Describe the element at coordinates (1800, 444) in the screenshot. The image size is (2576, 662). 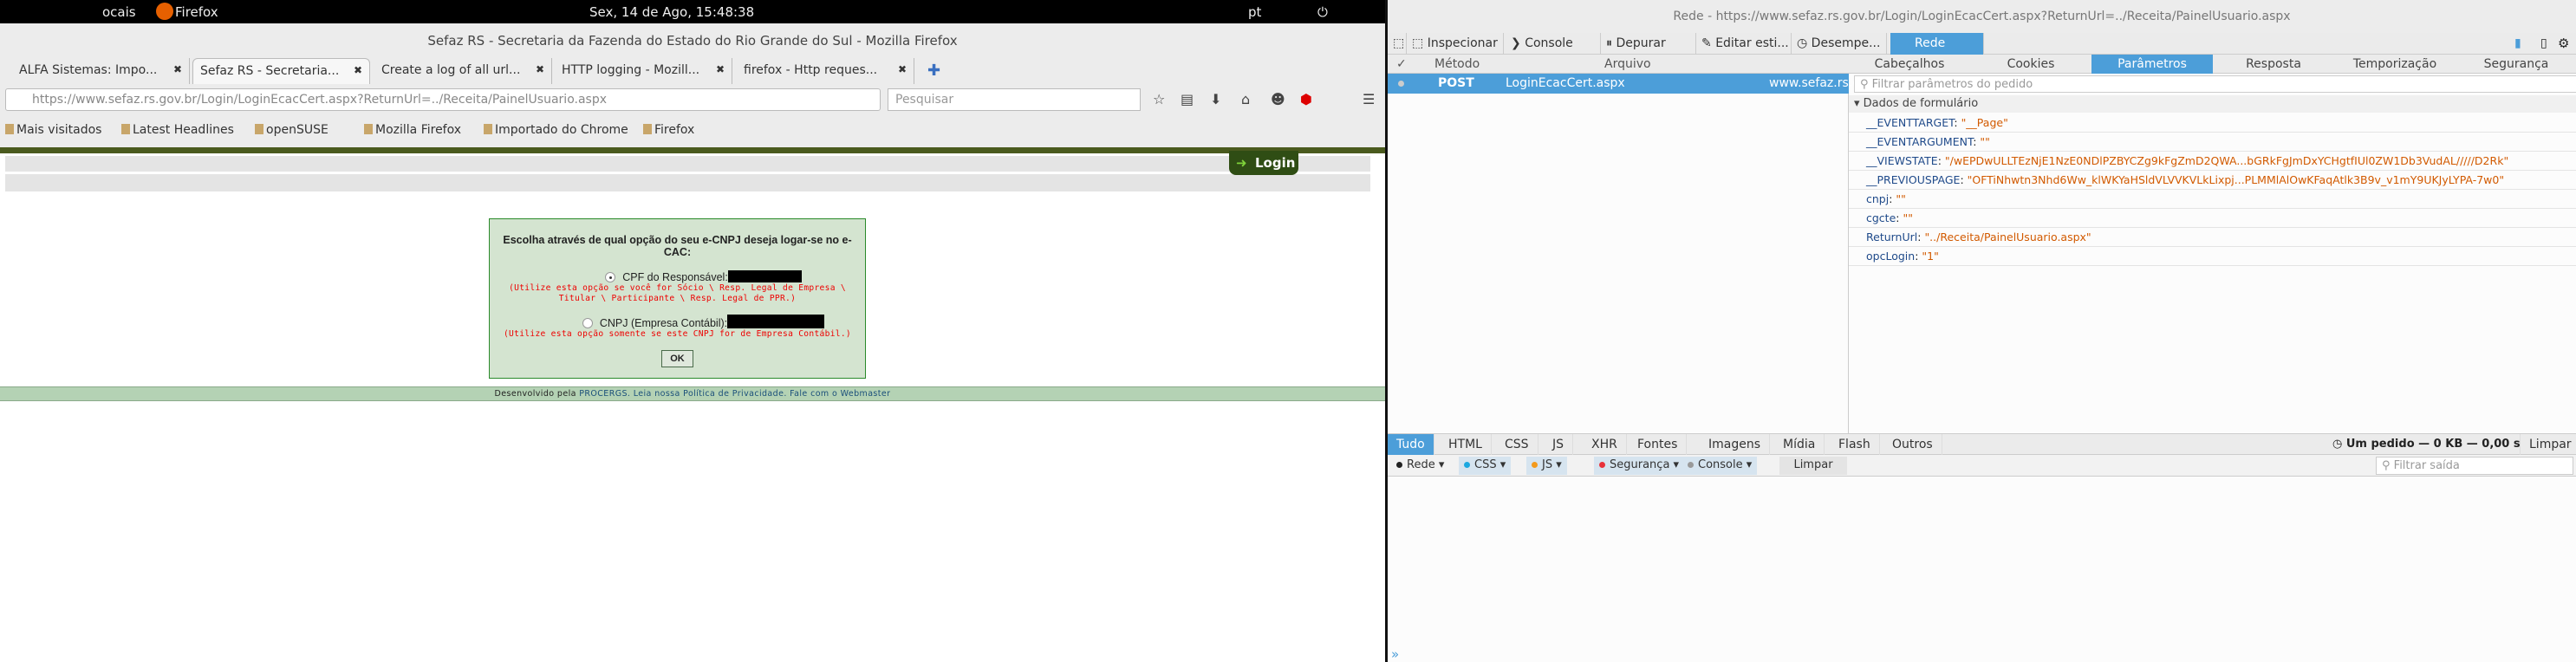
I see `filter-midia: Mídia` at that location.